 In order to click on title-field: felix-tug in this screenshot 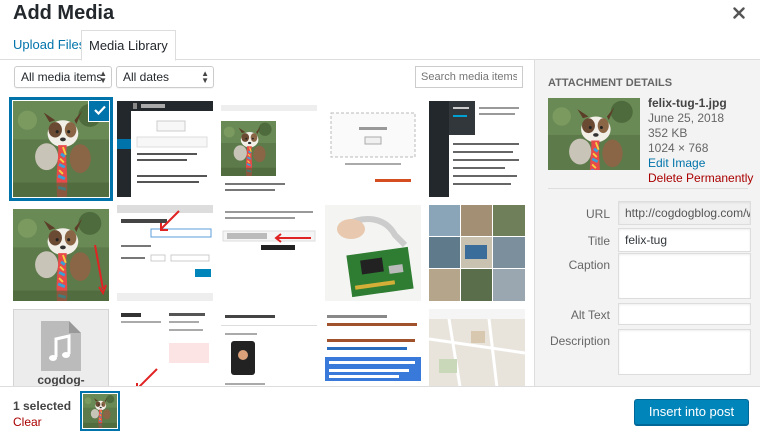, I will do `click(684, 240)`.